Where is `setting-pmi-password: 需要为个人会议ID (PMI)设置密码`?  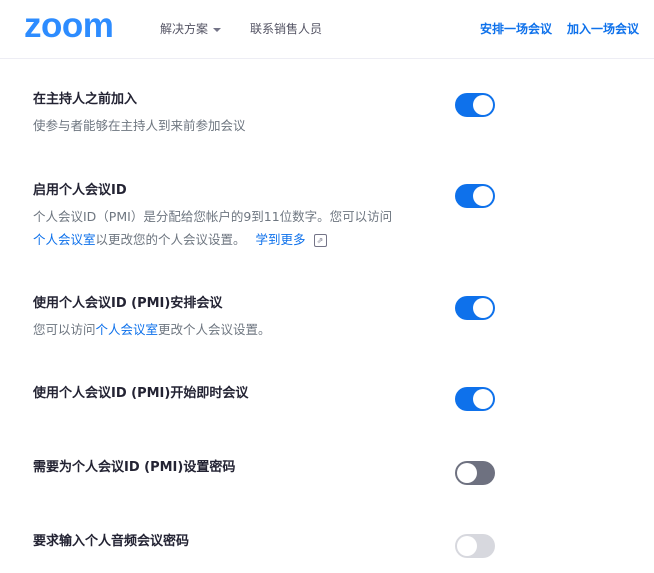
setting-pmi-password: 需要为个人会议ID (PMI)设置密码 is located at coordinates (238, 468).